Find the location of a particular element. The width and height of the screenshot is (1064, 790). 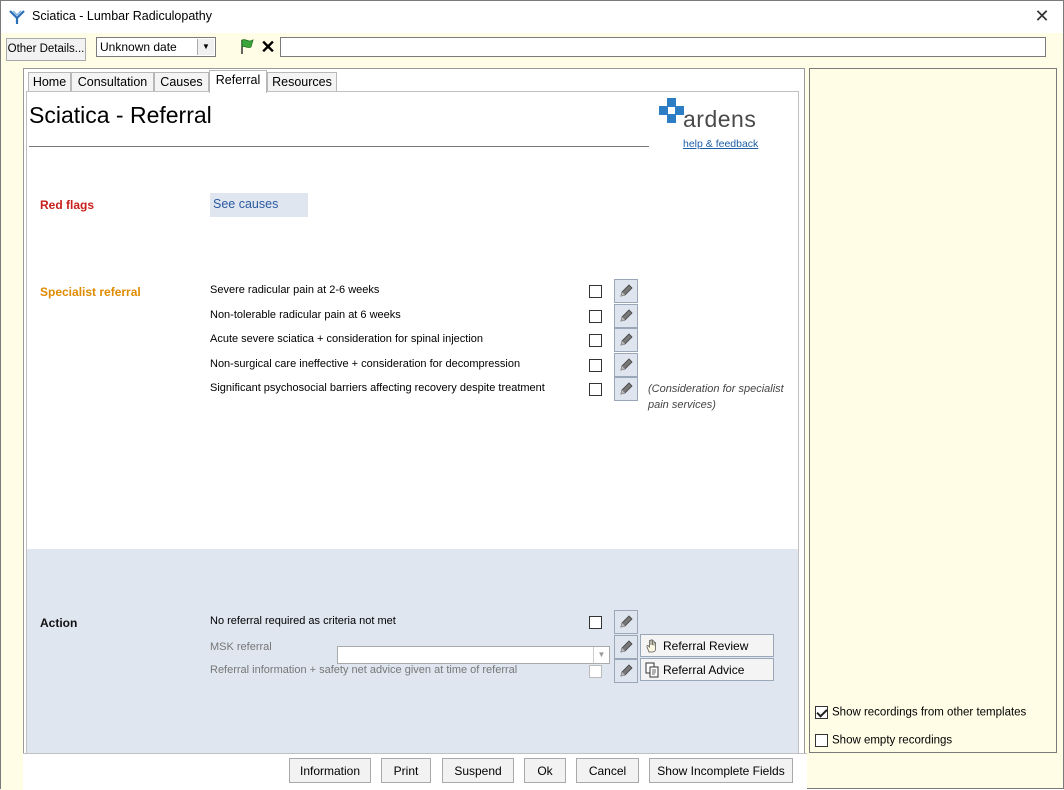

date-dropdown: Unknown date ▼ is located at coordinates (156, 47).